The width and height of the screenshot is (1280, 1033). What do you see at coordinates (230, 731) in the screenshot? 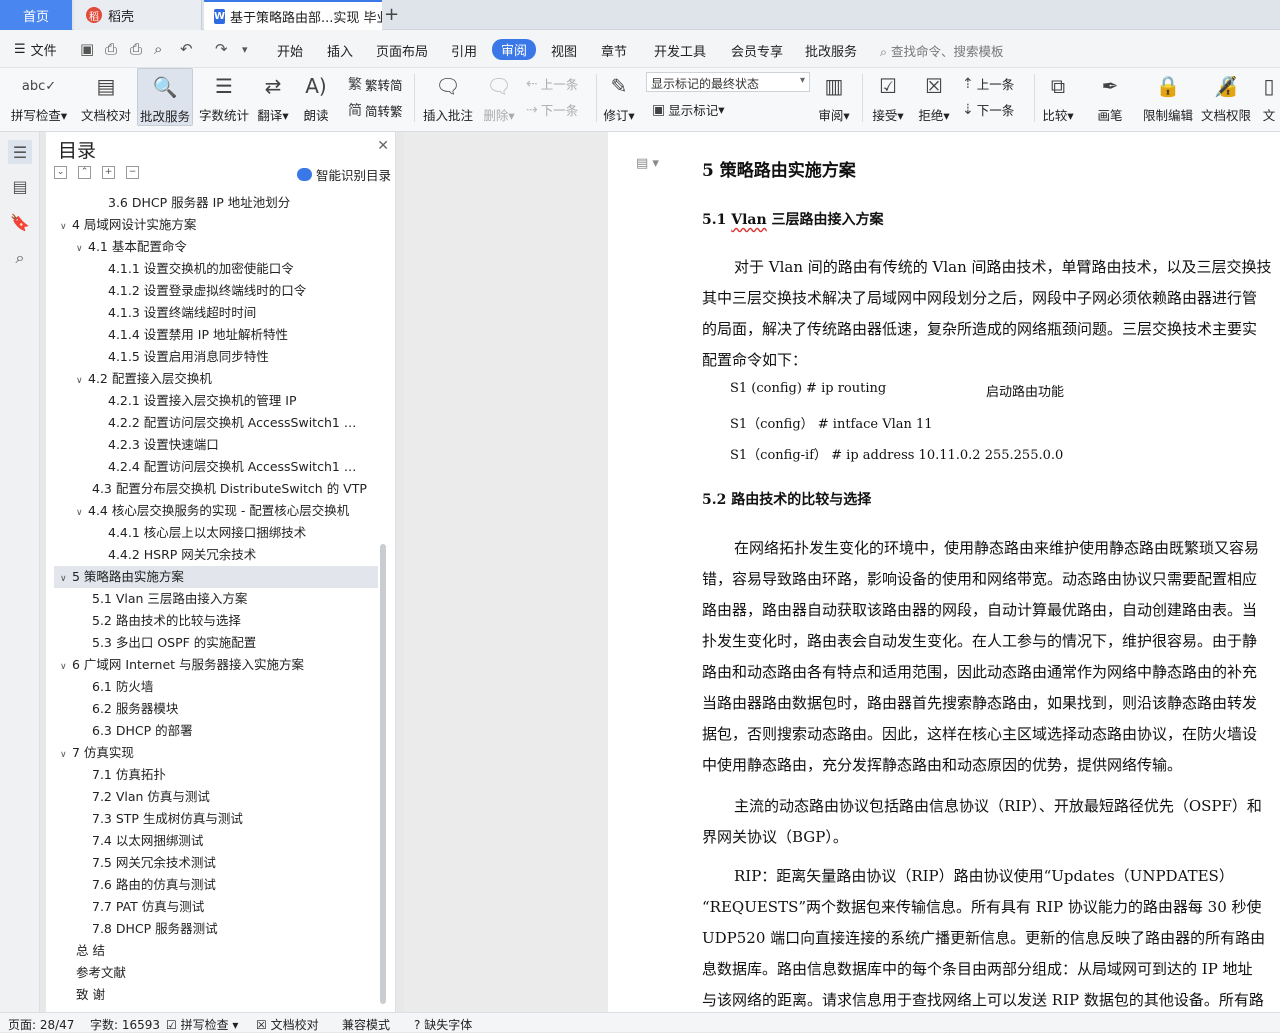
I see `toc-item: 6.3 DHCP 的部署` at bounding box center [230, 731].